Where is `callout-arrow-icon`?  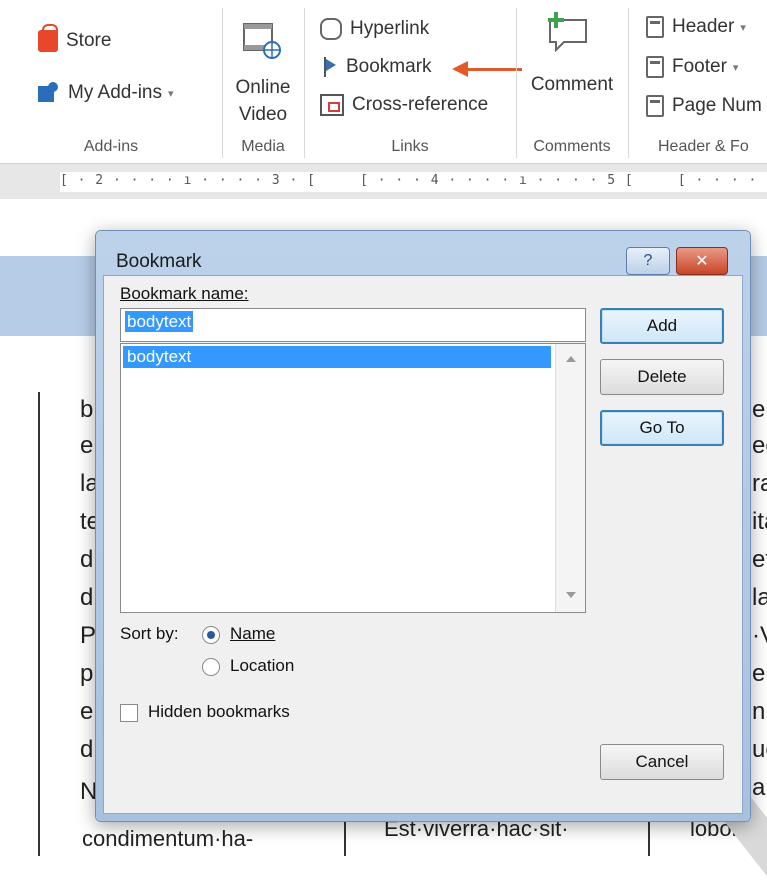 callout-arrow-icon is located at coordinates (460, 69).